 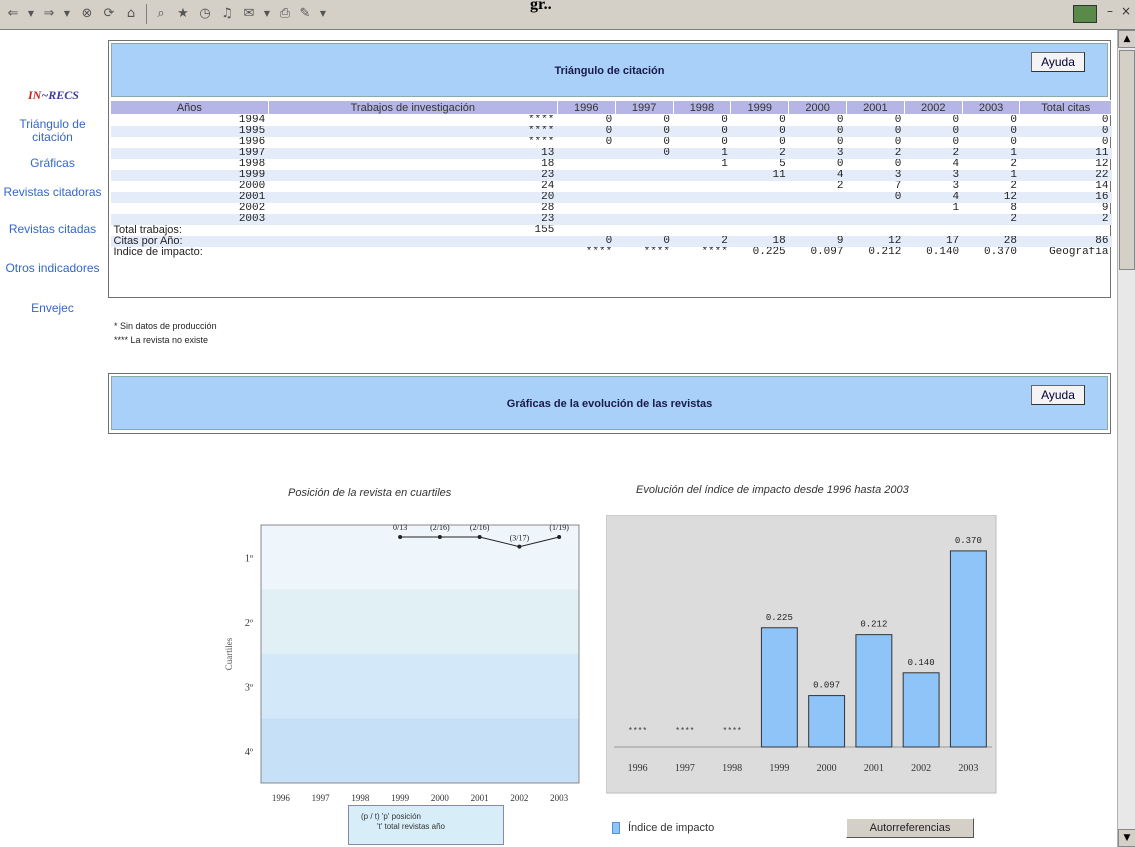 What do you see at coordinates (1110, 11) in the screenshot?
I see `minimize-icon: –` at bounding box center [1110, 11].